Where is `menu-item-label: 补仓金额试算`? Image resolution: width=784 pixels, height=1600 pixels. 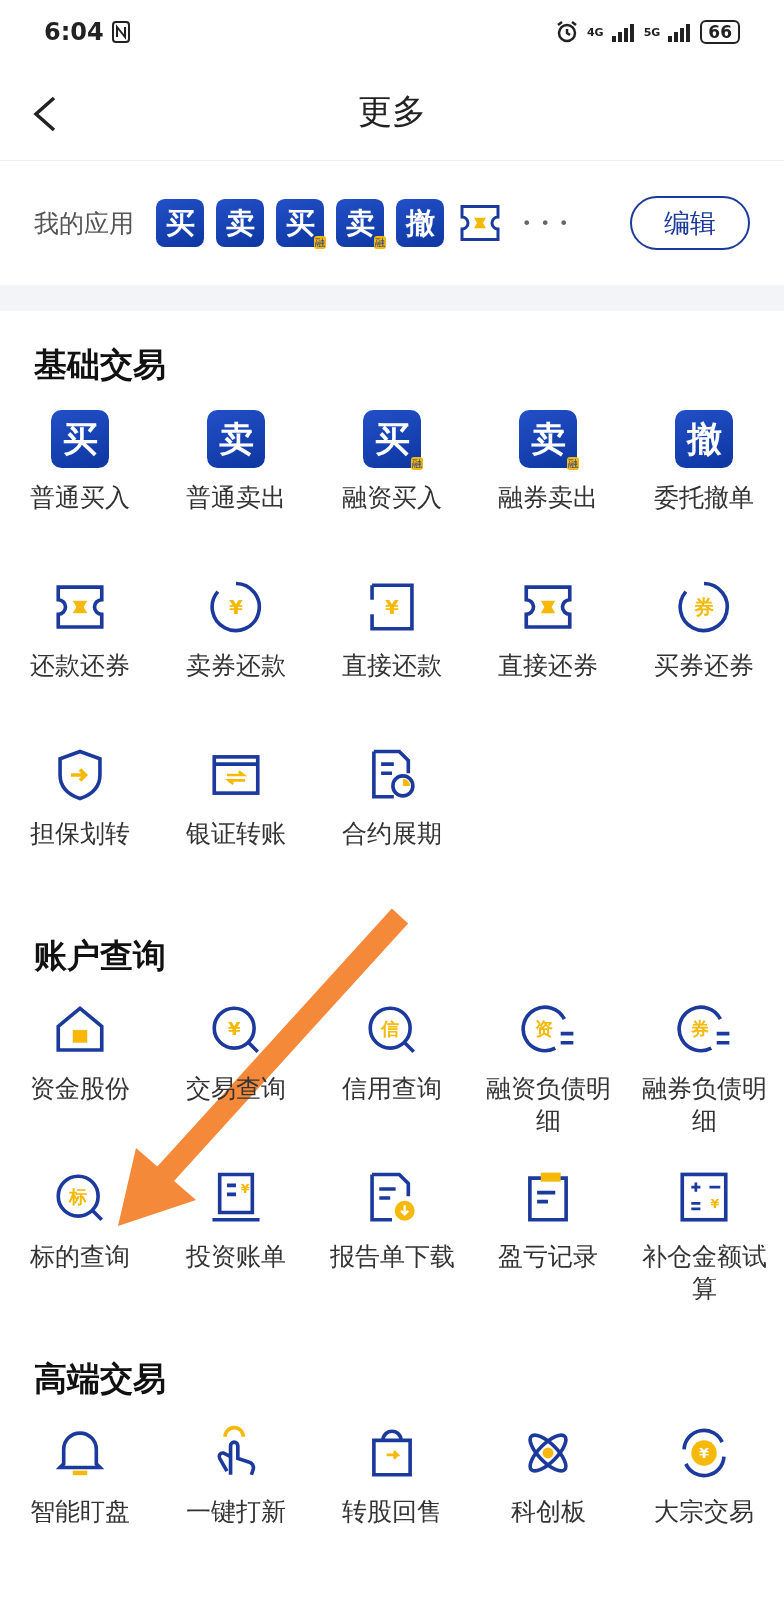 menu-item-label: 补仓金额试算 is located at coordinates (704, 1273).